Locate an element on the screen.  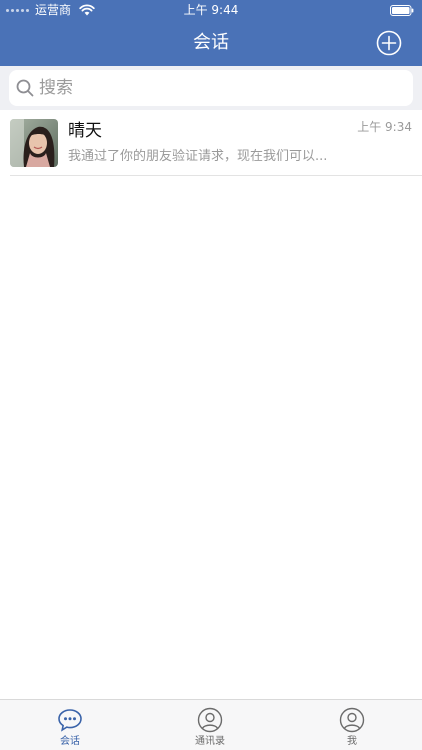
profile-icon is located at coordinates (352, 720).